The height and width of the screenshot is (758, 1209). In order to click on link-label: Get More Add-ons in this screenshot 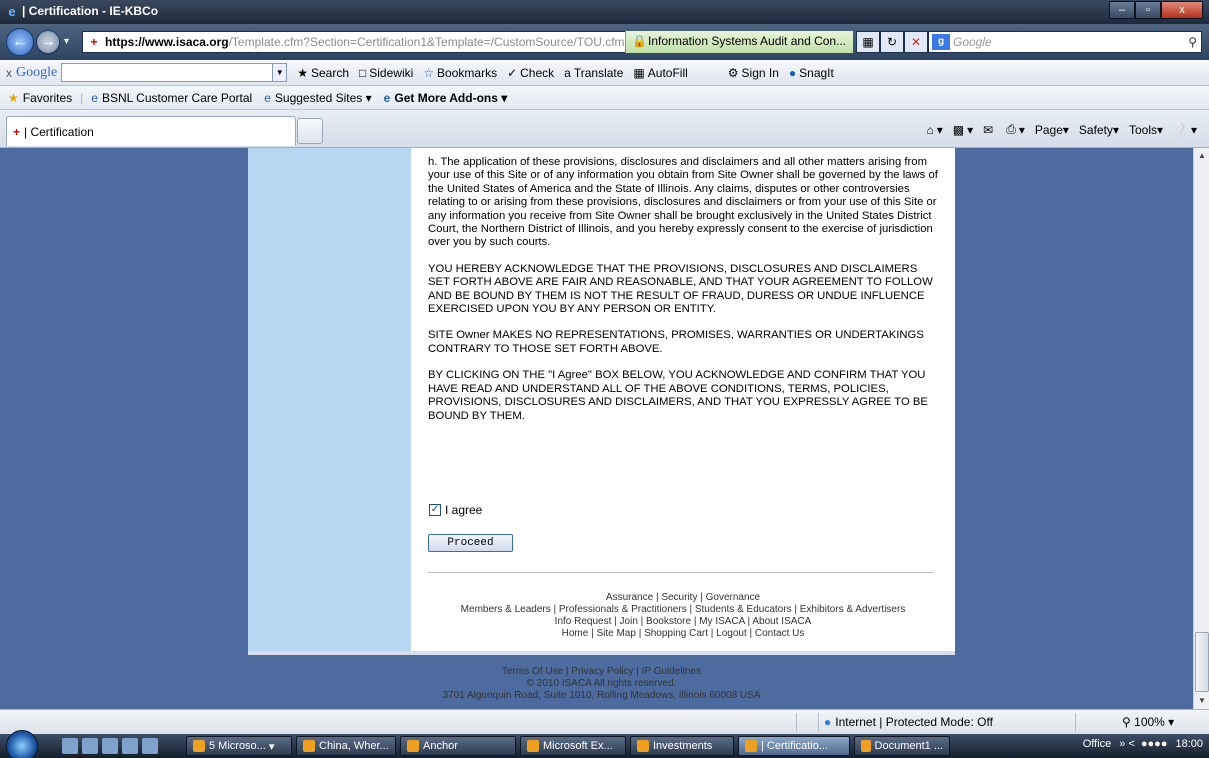, I will do `click(446, 97)`.